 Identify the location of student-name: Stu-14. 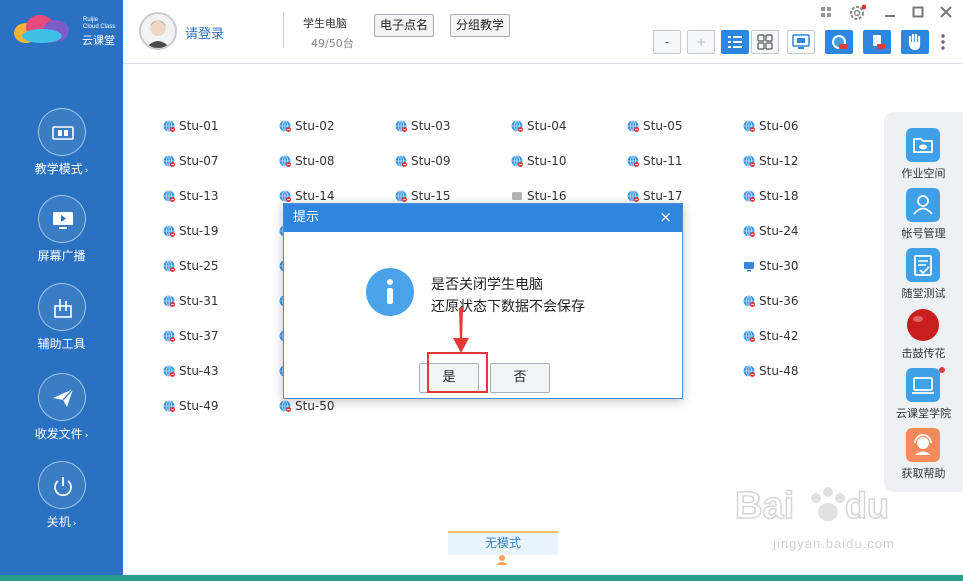
(315, 196).